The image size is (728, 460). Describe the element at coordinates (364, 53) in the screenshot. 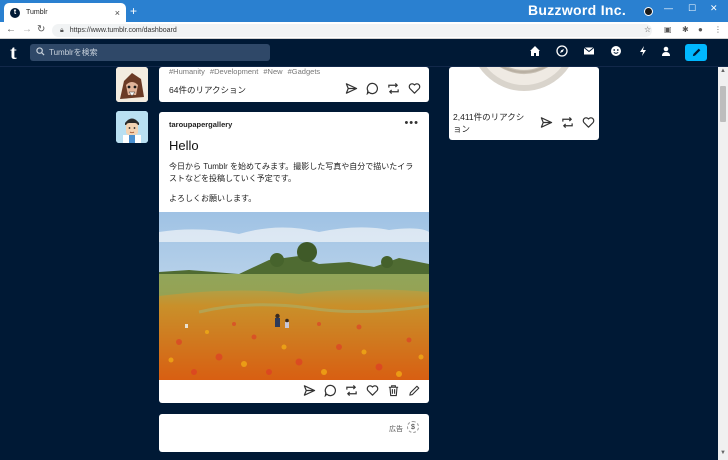

I see `tumblr-header: t` at that location.